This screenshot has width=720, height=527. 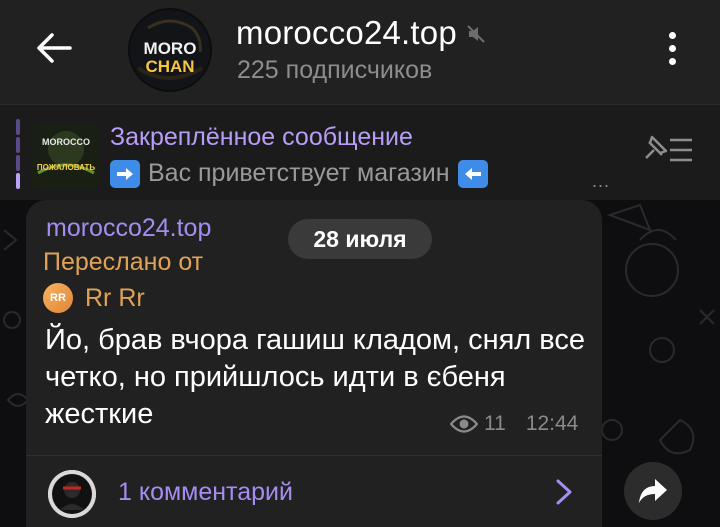 I want to click on svg-text: MORO, so click(x=170, y=48).